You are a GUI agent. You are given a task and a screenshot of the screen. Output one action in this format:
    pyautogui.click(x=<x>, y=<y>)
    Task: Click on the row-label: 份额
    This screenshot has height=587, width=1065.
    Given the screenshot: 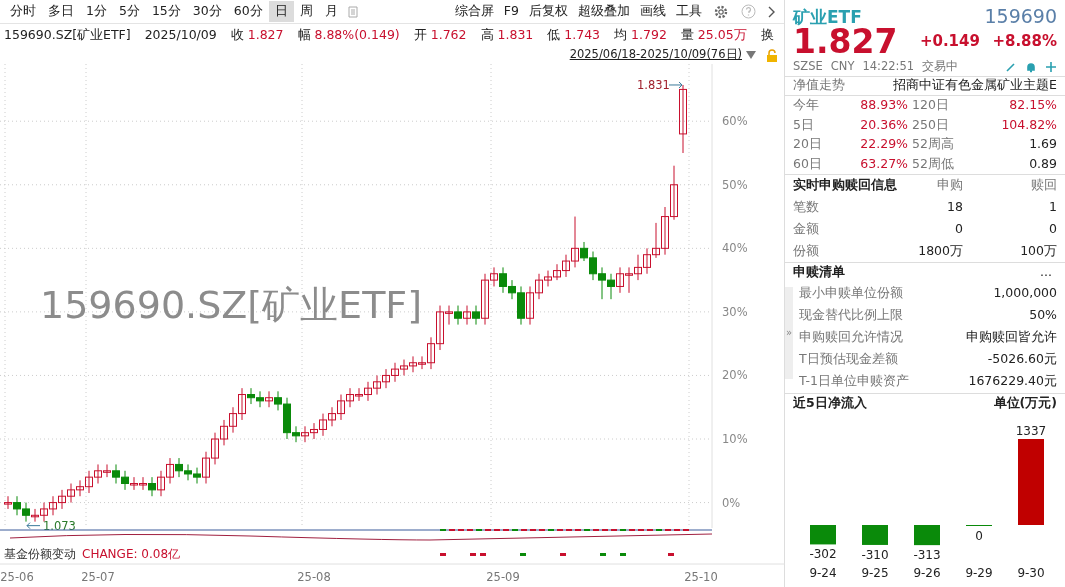 What is the action you would take?
    pyautogui.click(x=806, y=250)
    